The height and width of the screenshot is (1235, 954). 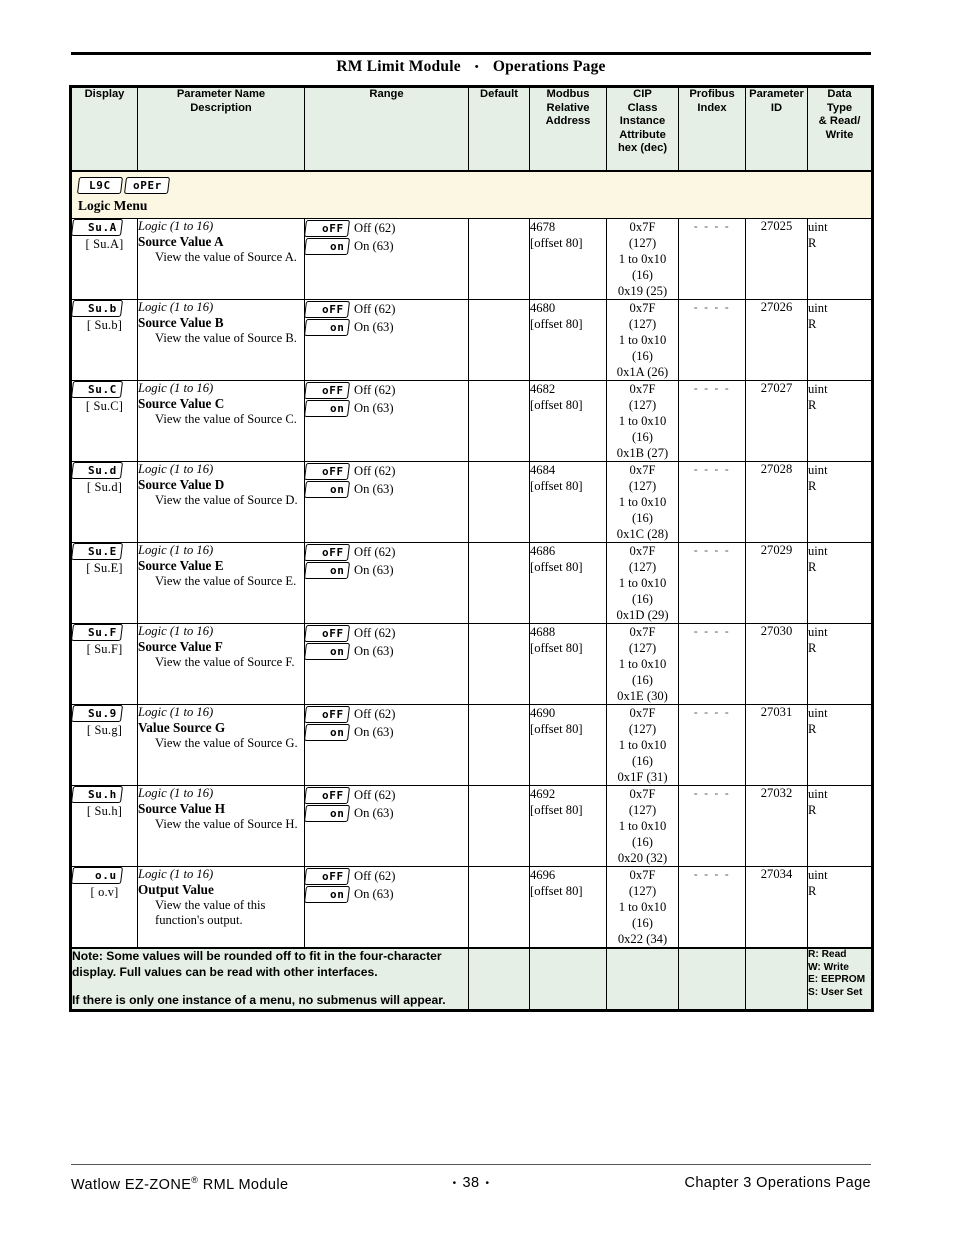 I want to click on cell-cip: 0x7F (127) 1 to 0x10 (16) 0x1E (30), so click(x=642, y=664).